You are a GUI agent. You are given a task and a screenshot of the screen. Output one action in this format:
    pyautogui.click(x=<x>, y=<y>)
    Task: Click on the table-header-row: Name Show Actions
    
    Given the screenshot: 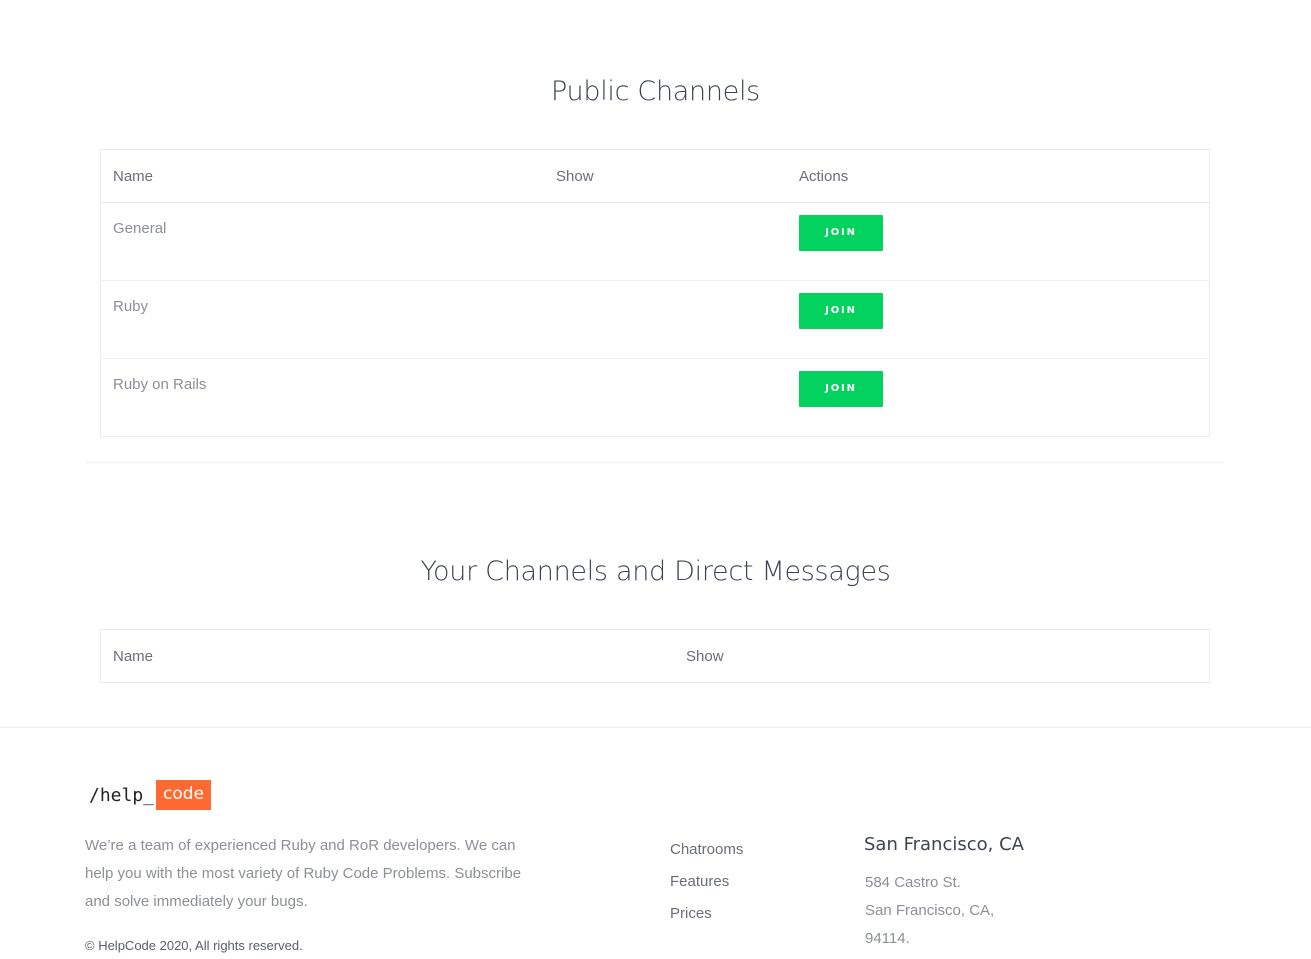 What is the action you would take?
    pyautogui.click(x=655, y=176)
    